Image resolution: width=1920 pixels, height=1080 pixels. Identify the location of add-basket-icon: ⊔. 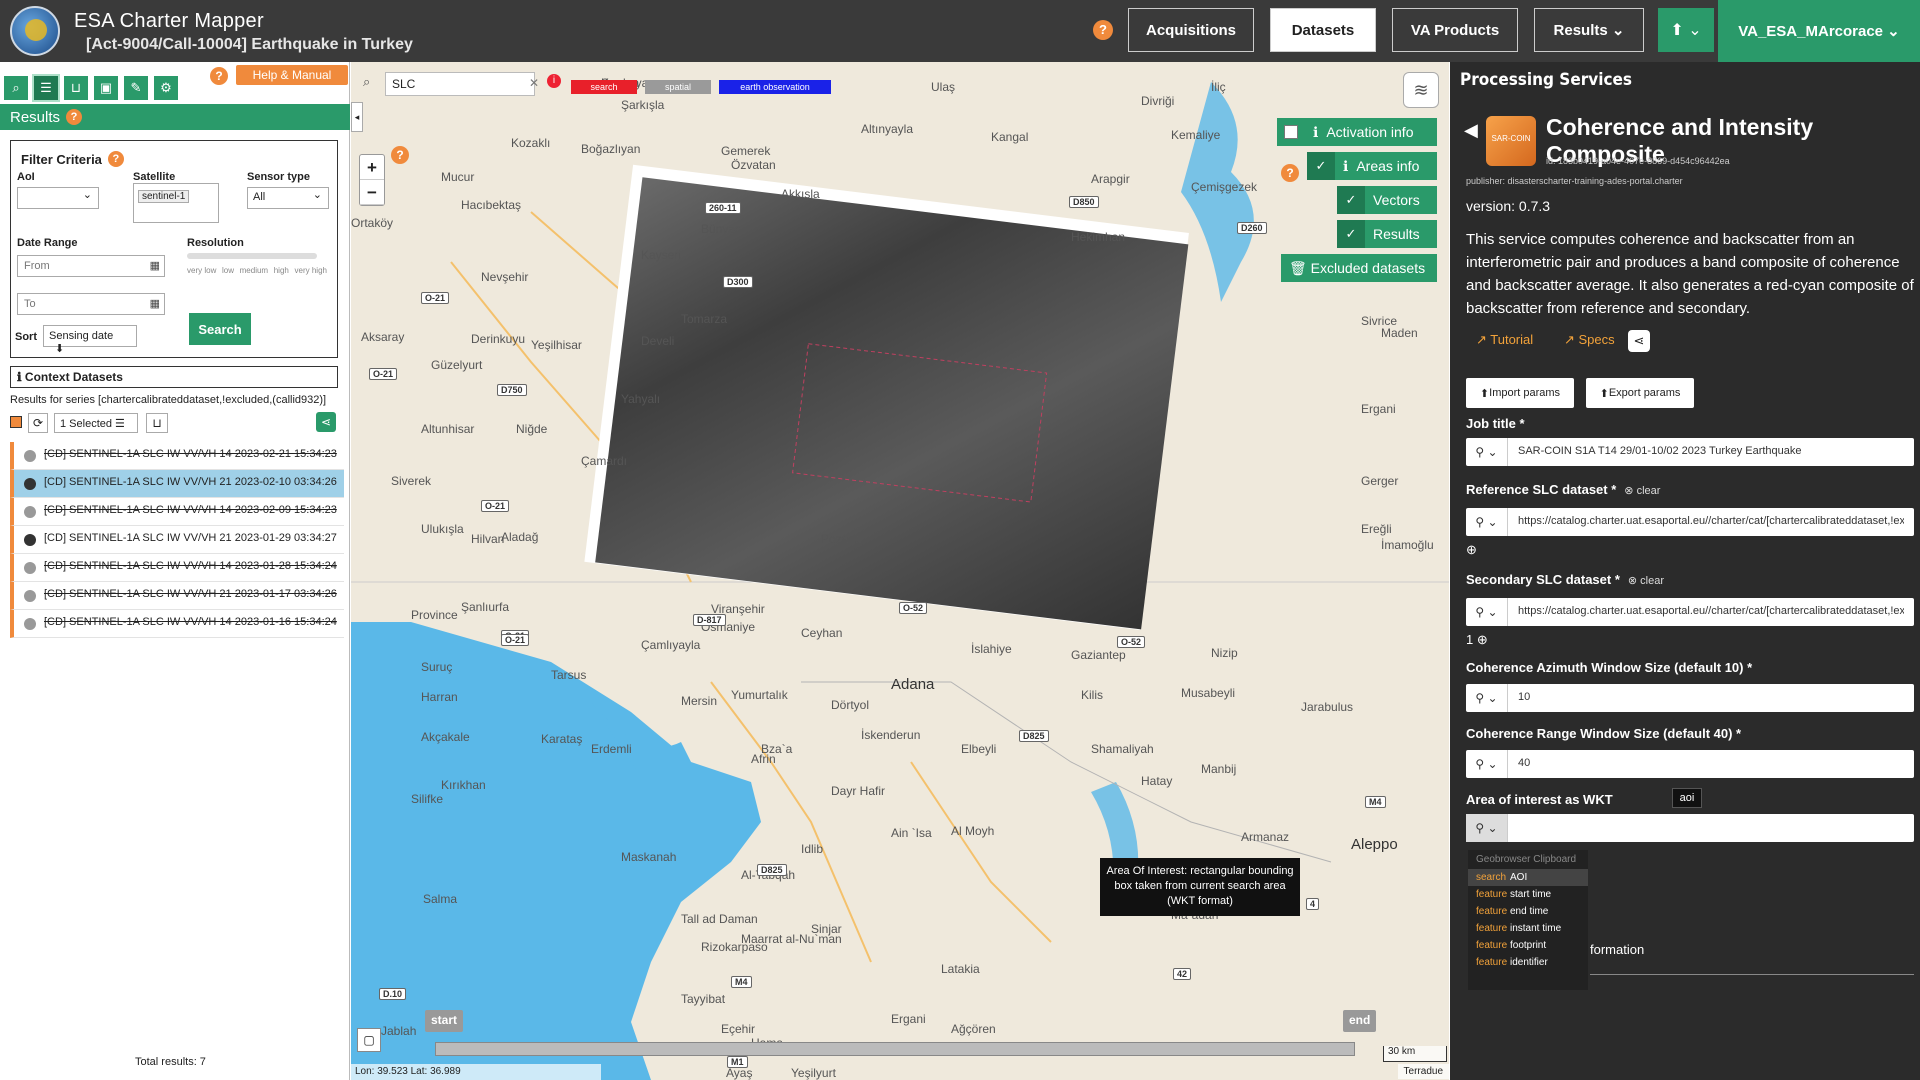
(157, 423).